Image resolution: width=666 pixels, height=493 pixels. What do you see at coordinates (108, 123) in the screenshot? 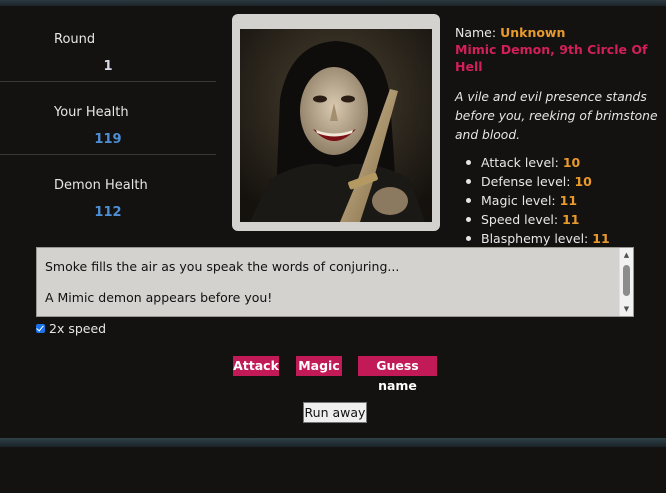
I see `your-health-stat: Your Health 119` at bounding box center [108, 123].